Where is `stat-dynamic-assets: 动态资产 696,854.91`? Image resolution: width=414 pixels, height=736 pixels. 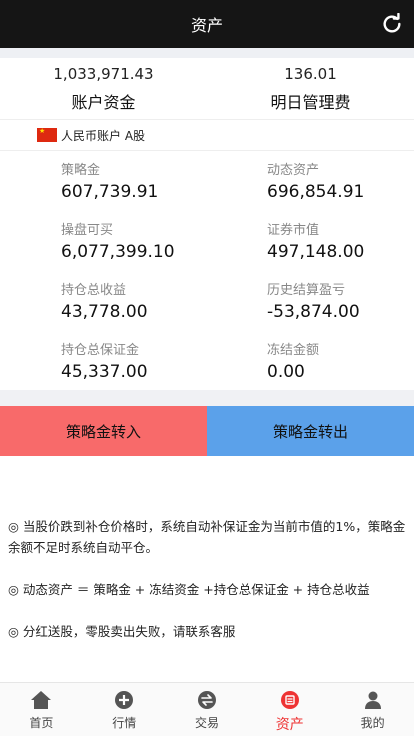 stat-dynamic-assets: 动态资产 696,854.91 is located at coordinates (310, 182).